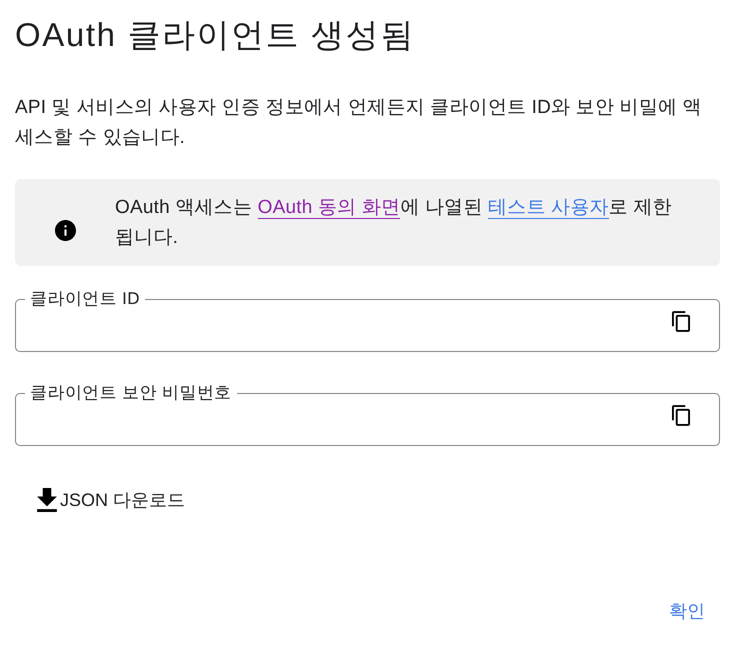 This screenshot has height=648, width=735. What do you see at coordinates (394, 223) in the screenshot?
I see `notice-text: OAuth 액세스는 OAuth 동의 화면에 나열된 테스트 사용자로 제한됩니다.` at bounding box center [394, 223].